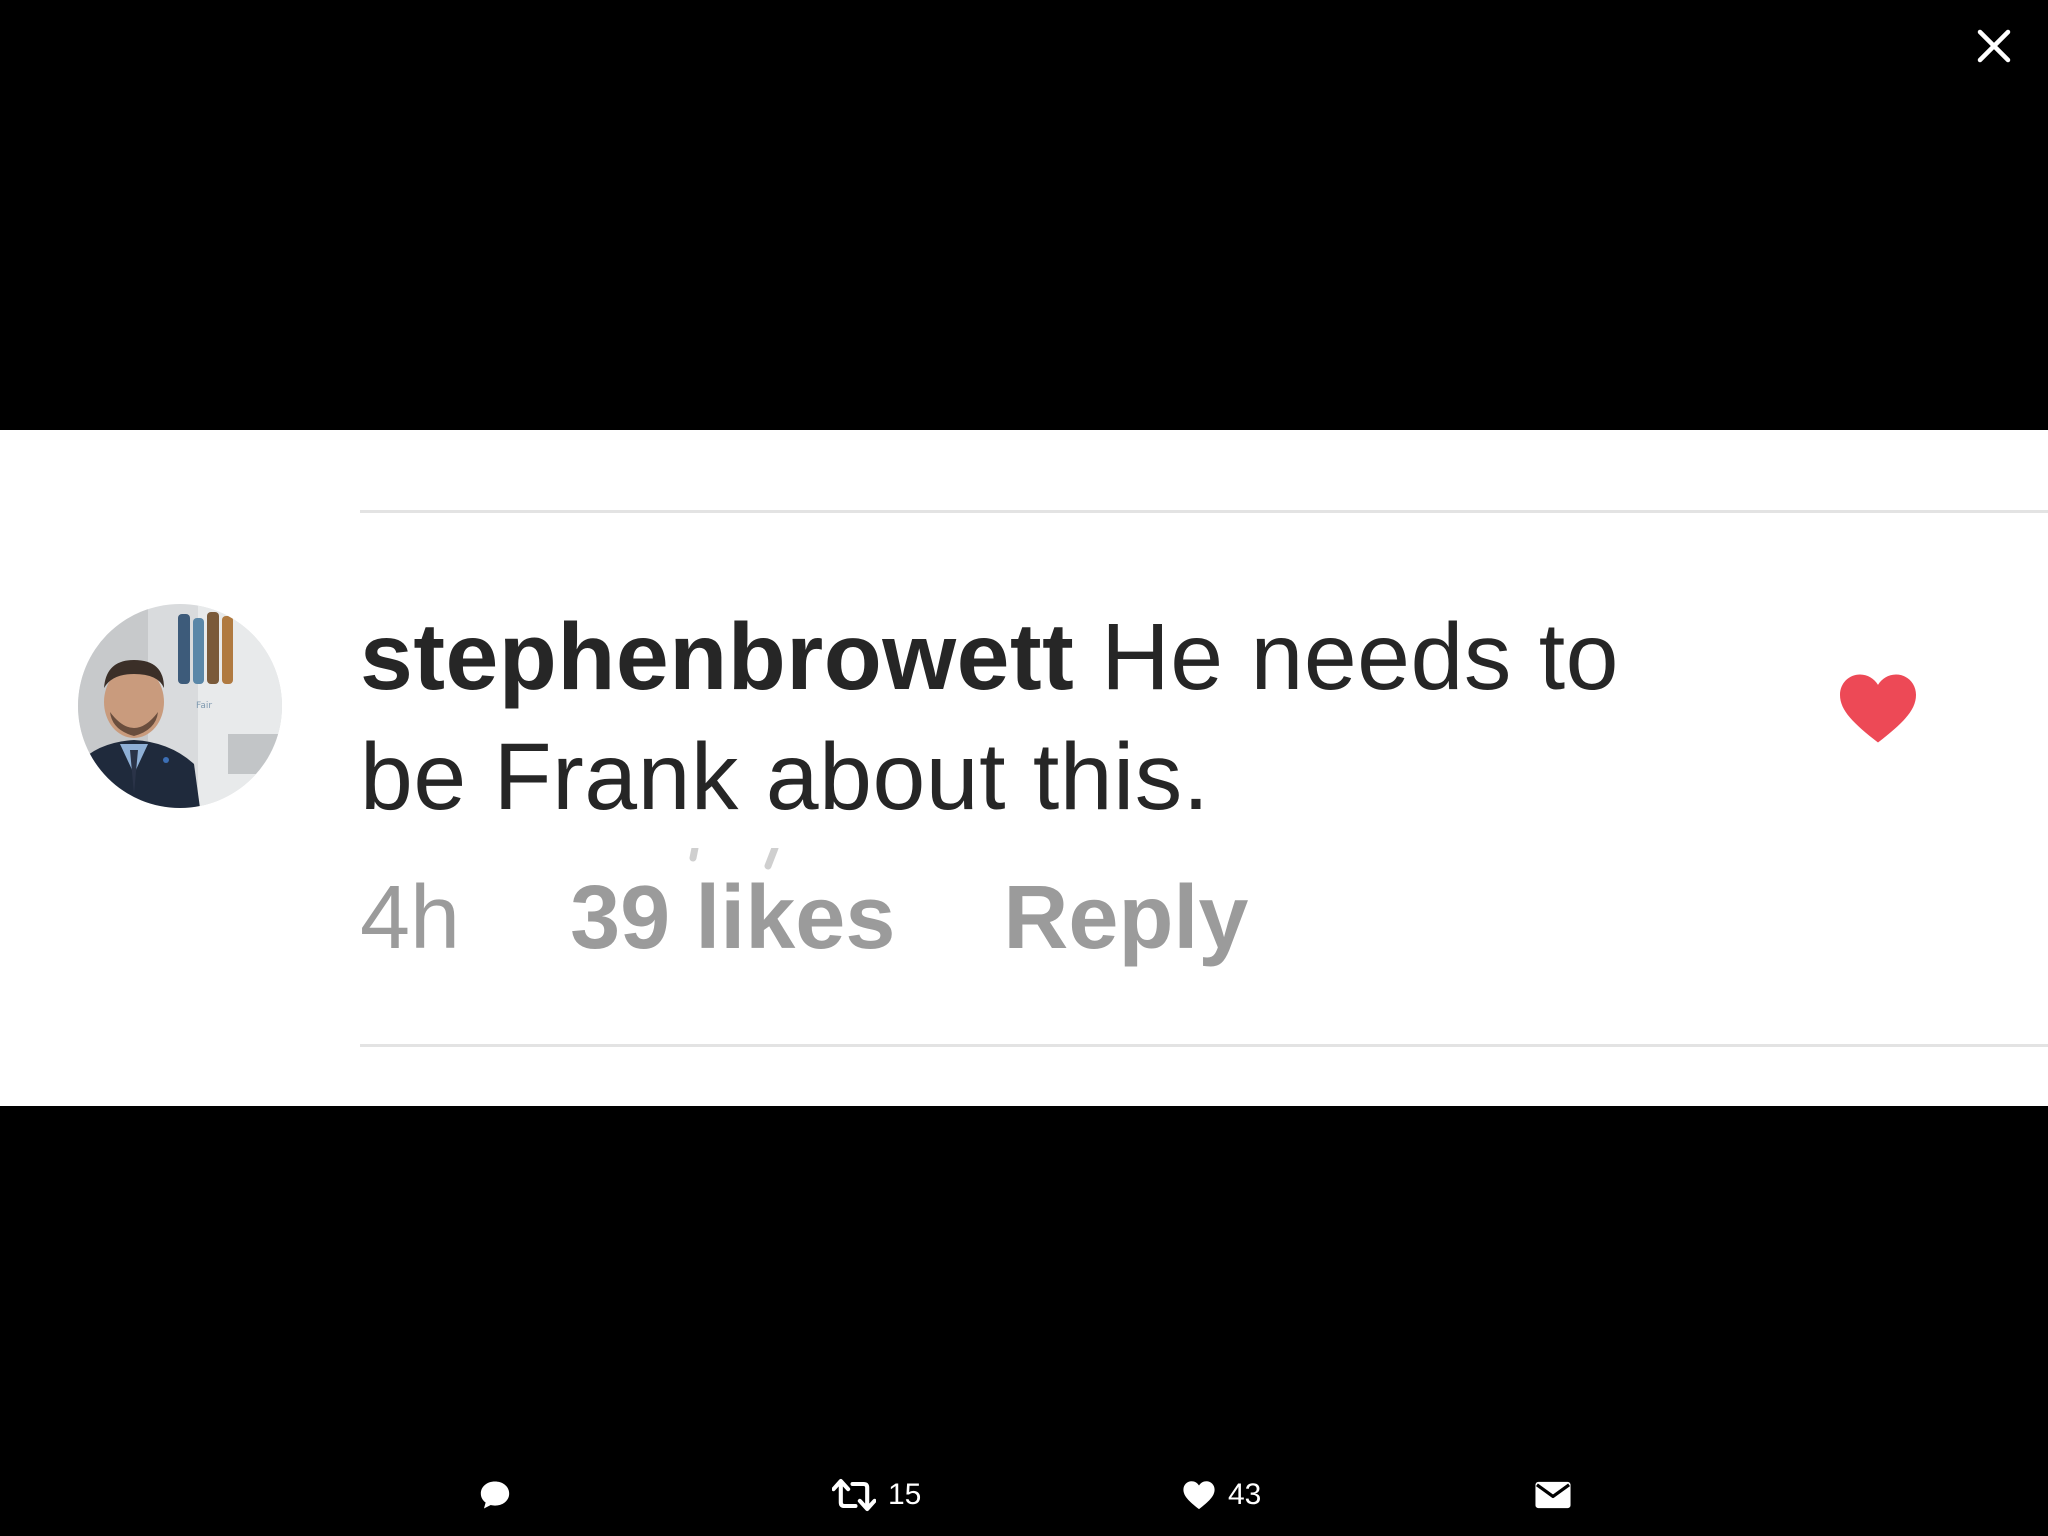 This screenshot has height=1536, width=2048. Describe the element at coordinates (1221, 1495) in the screenshot. I see `like-button: 43` at that location.